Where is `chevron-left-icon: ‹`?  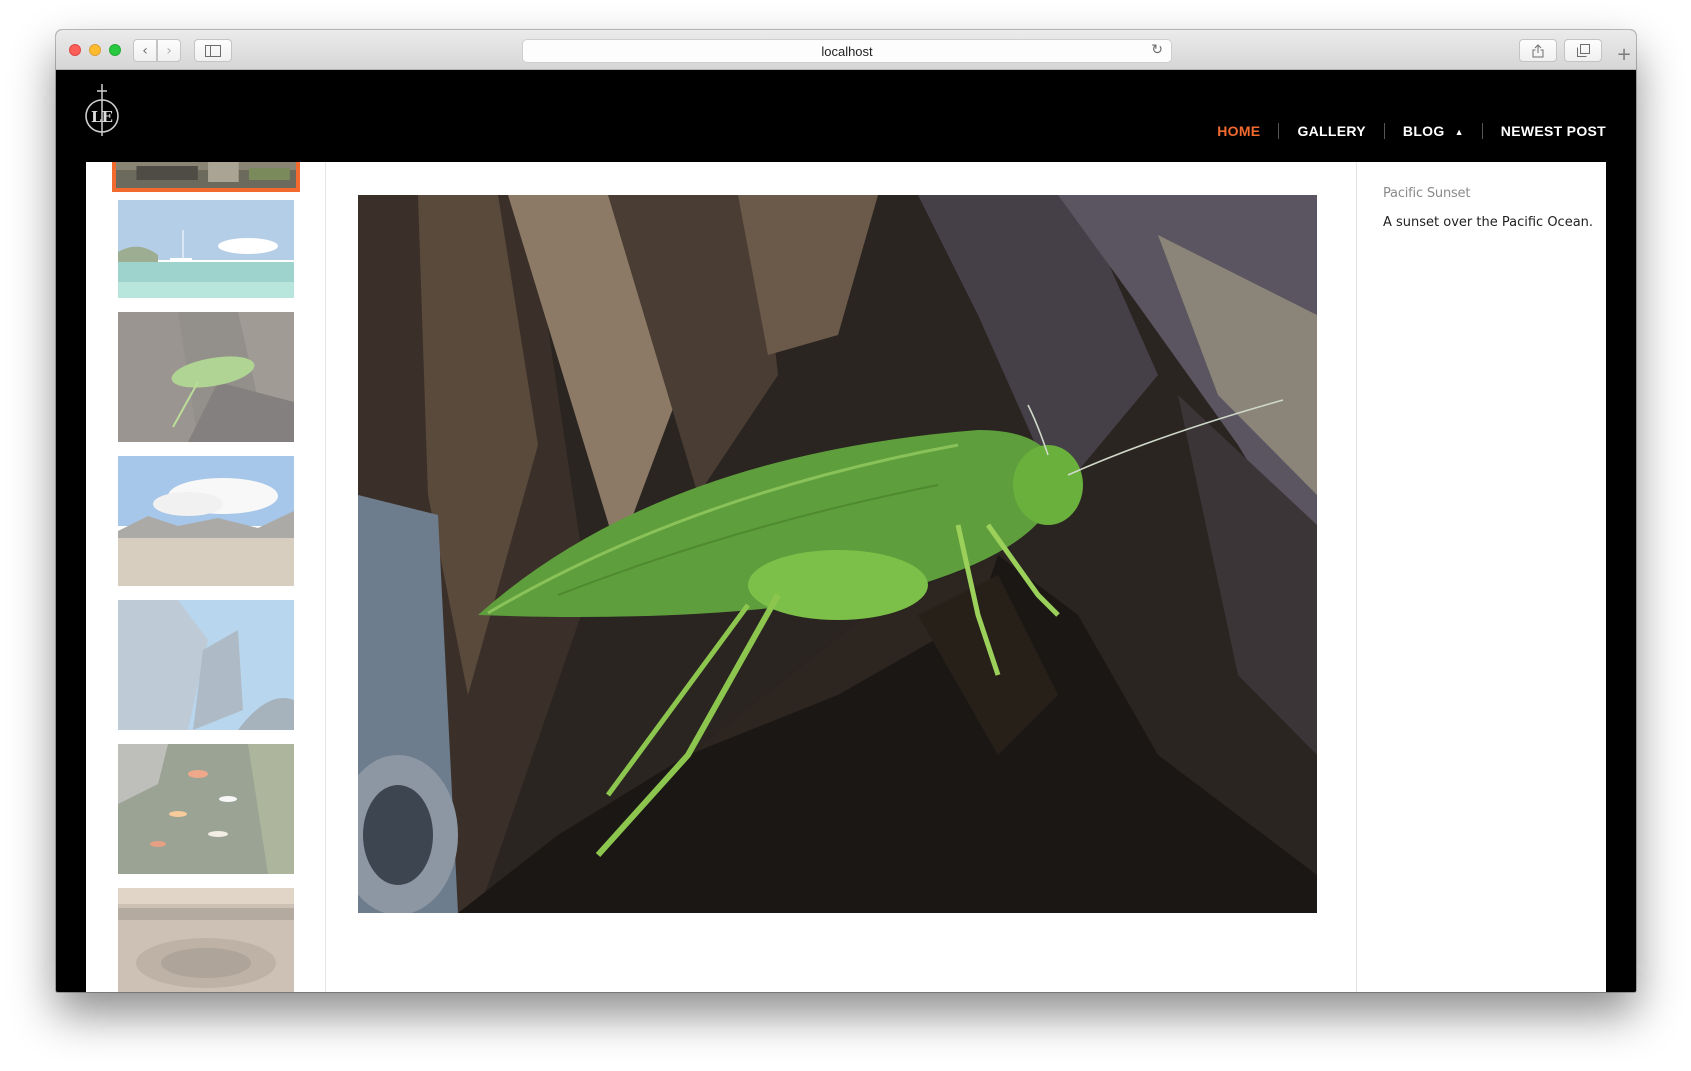 chevron-left-icon: ‹ is located at coordinates (145, 50).